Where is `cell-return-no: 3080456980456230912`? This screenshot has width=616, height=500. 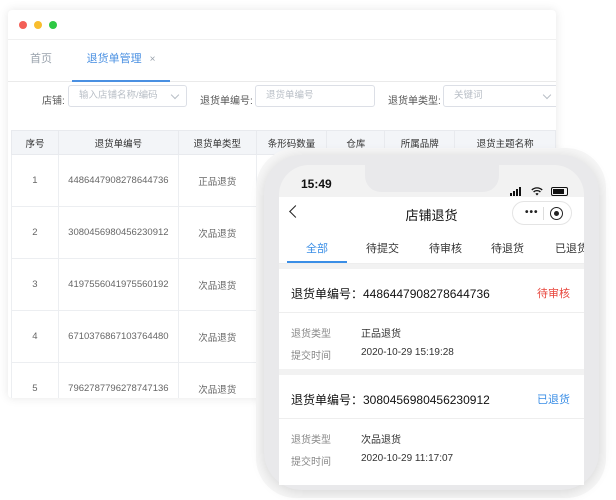
cell-return-no: 3080456980456230912 is located at coordinates (118, 232).